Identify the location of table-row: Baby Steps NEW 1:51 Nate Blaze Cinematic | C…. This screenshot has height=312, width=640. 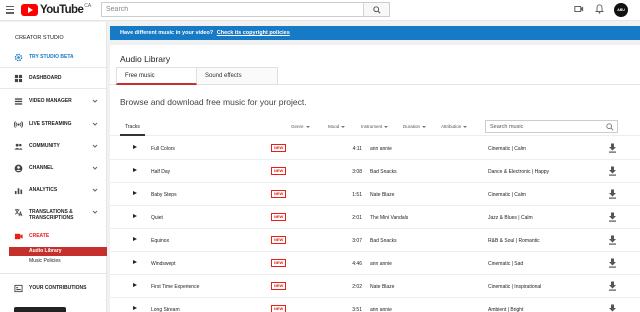
(375, 194).